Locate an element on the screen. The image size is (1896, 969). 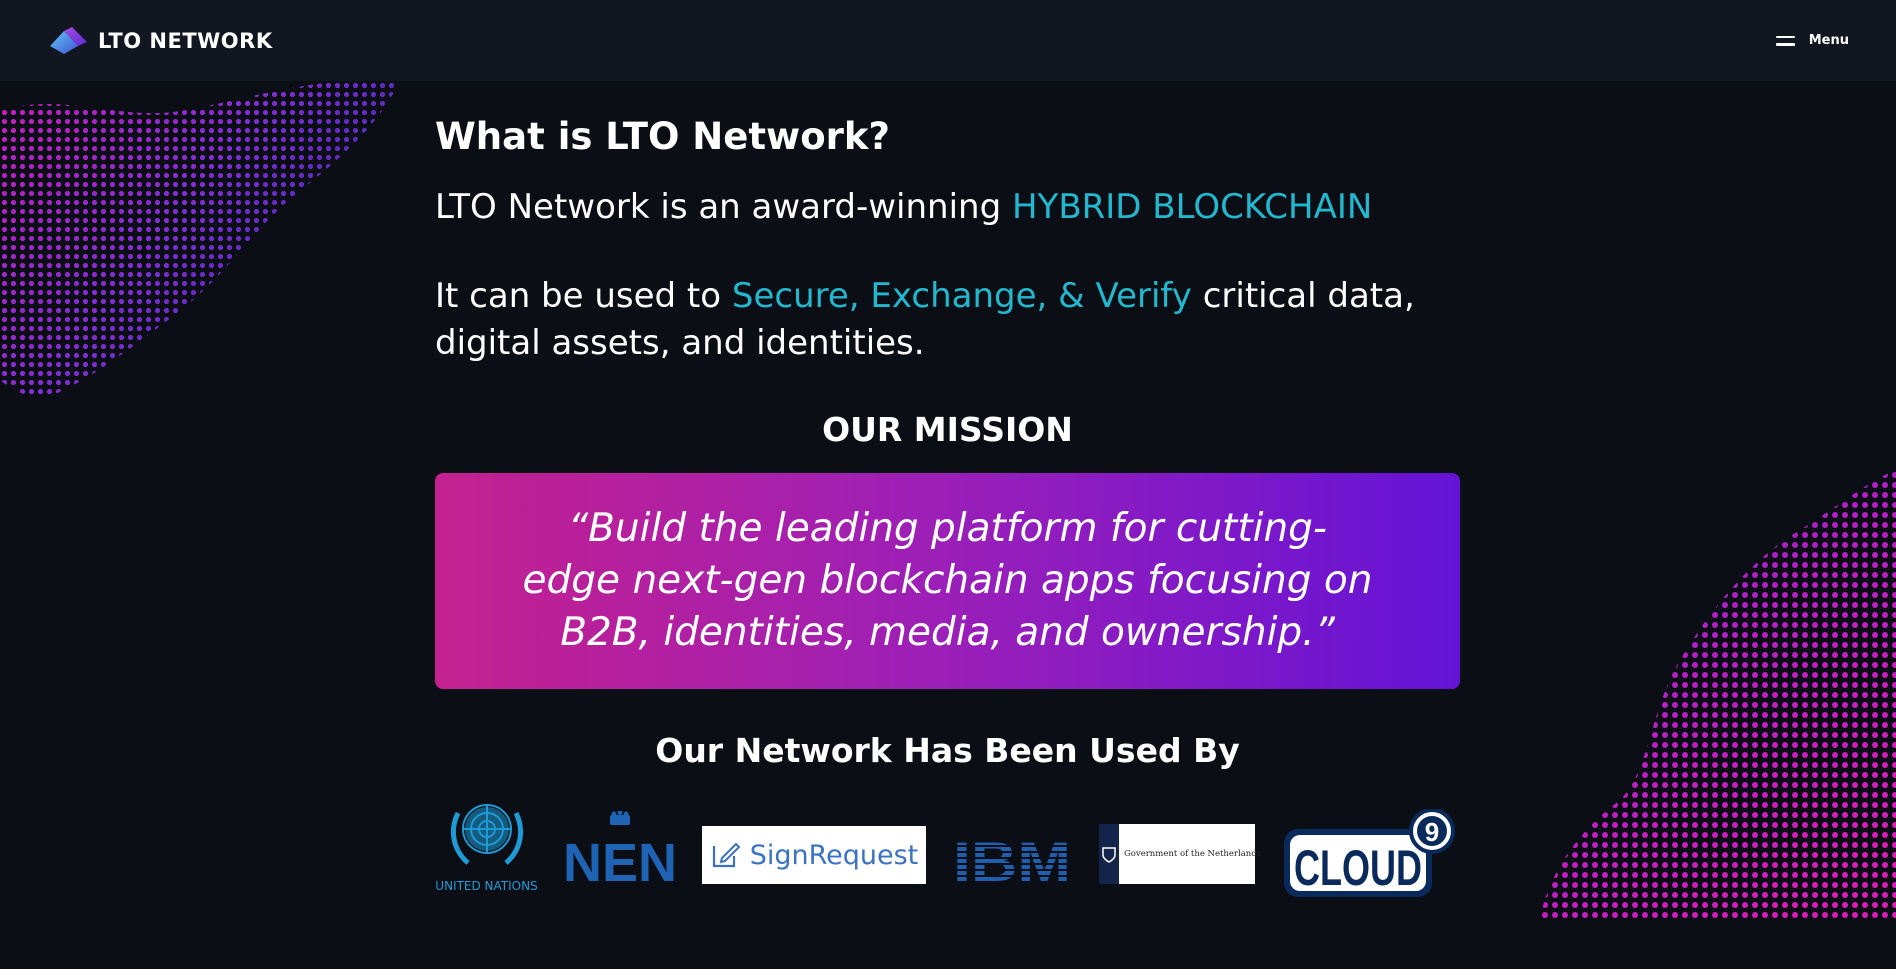
used-by-title: Our Network Has Been Used By is located at coordinates (947, 750).